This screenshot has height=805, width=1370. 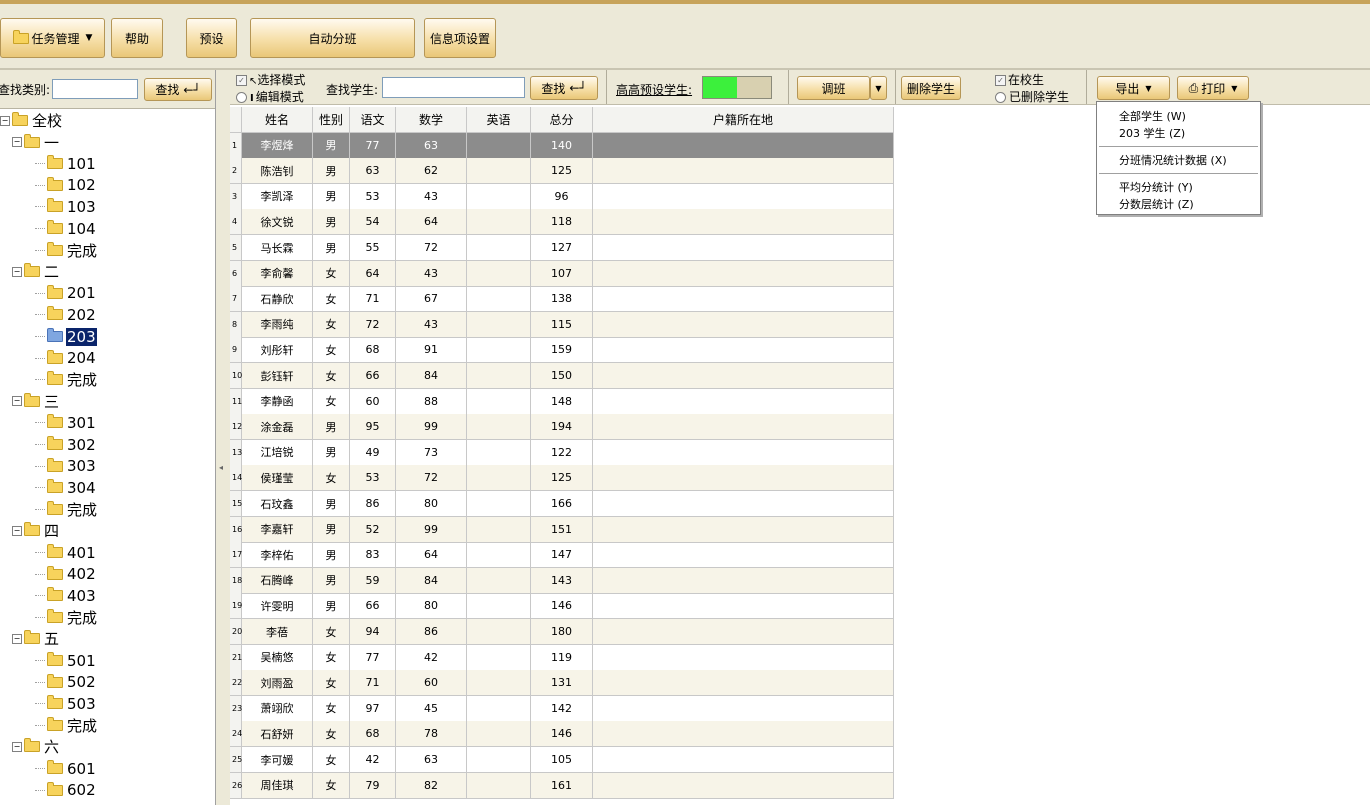 What do you see at coordinates (373, 452) in the screenshot?
I see `cell-chinese: 49` at bounding box center [373, 452].